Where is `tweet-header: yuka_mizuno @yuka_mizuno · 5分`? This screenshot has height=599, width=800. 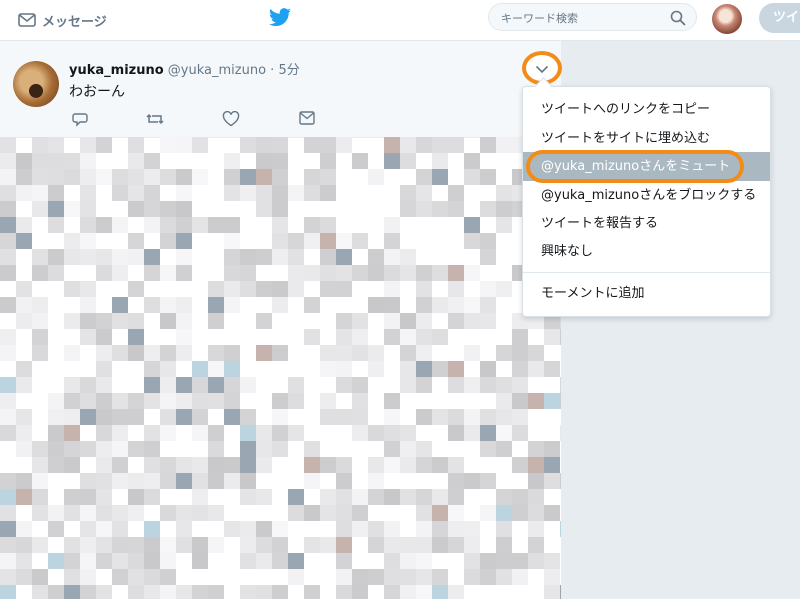
tweet-header: yuka_mizuno @yuka_mizuno · 5分 is located at coordinates (184, 68).